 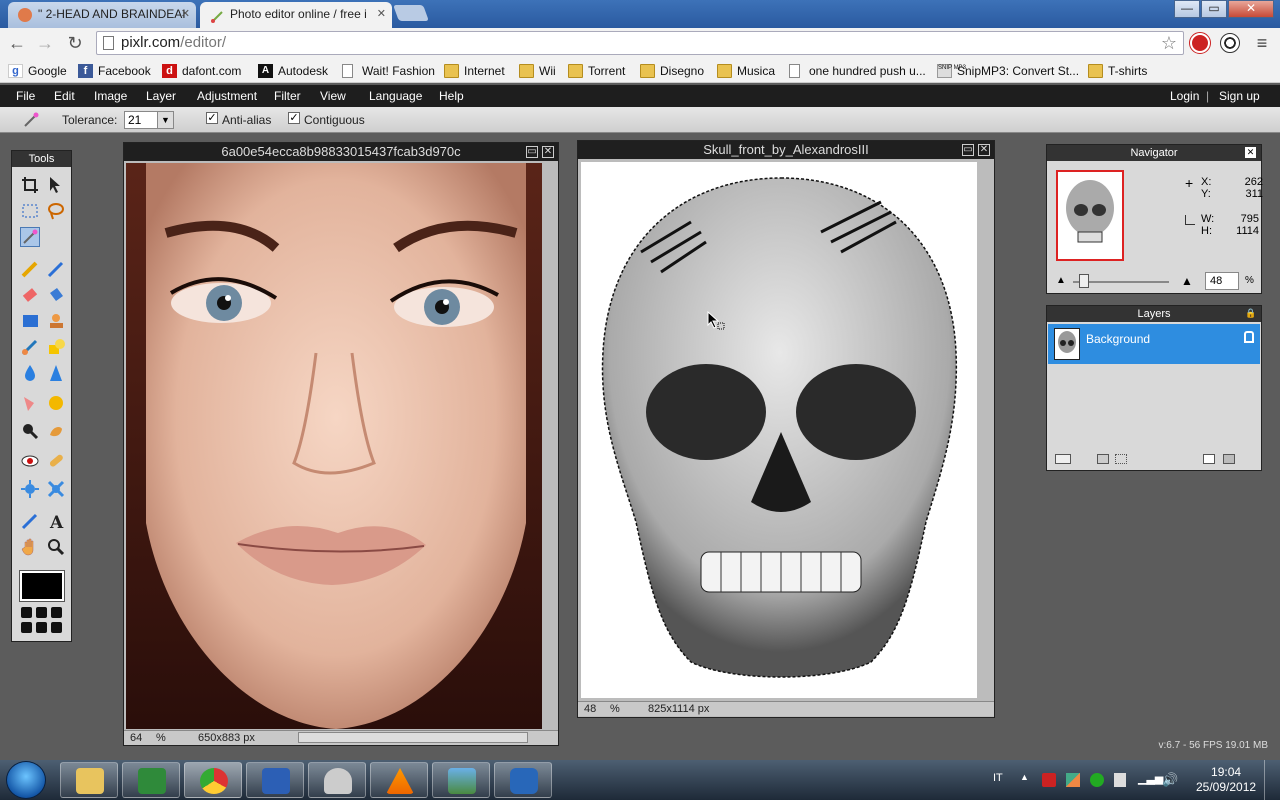 What do you see at coordinates (1230, 43) in the screenshot?
I see `soccer-extension-icon` at bounding box center [1230, 43].